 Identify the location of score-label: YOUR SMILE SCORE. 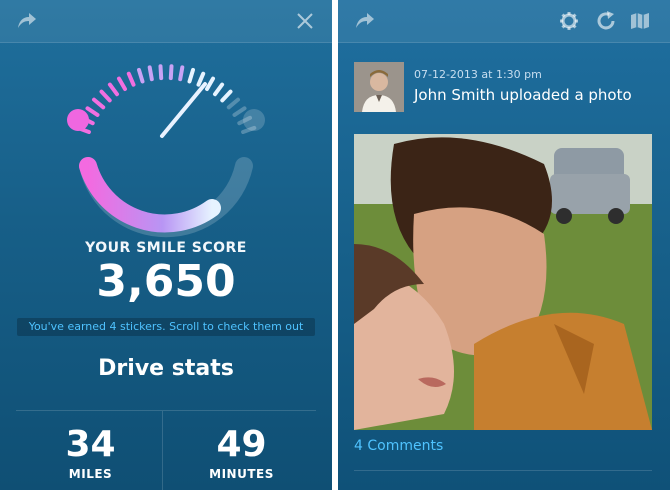
(166, 248).